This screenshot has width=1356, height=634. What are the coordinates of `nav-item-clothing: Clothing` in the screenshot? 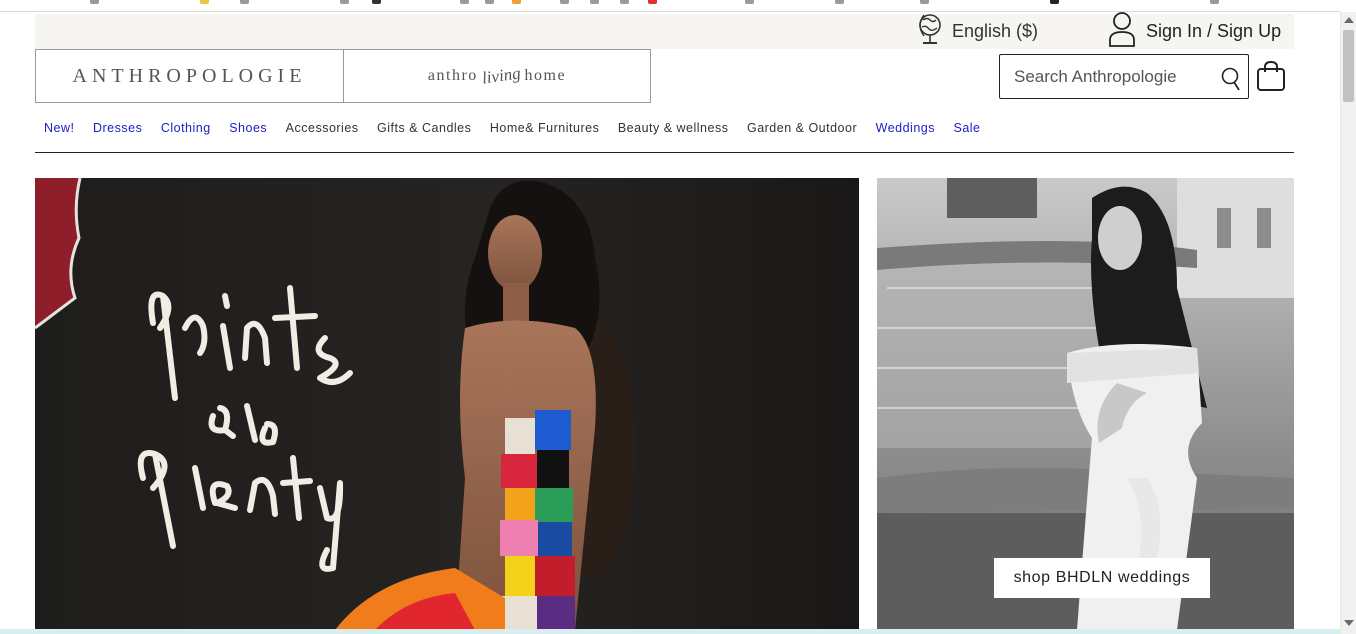 It's located at (186, 128).